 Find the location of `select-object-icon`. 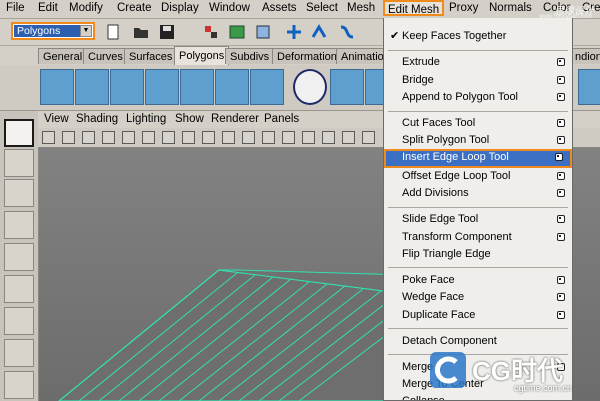

select-object-icon is located at coordinates (237, 32).